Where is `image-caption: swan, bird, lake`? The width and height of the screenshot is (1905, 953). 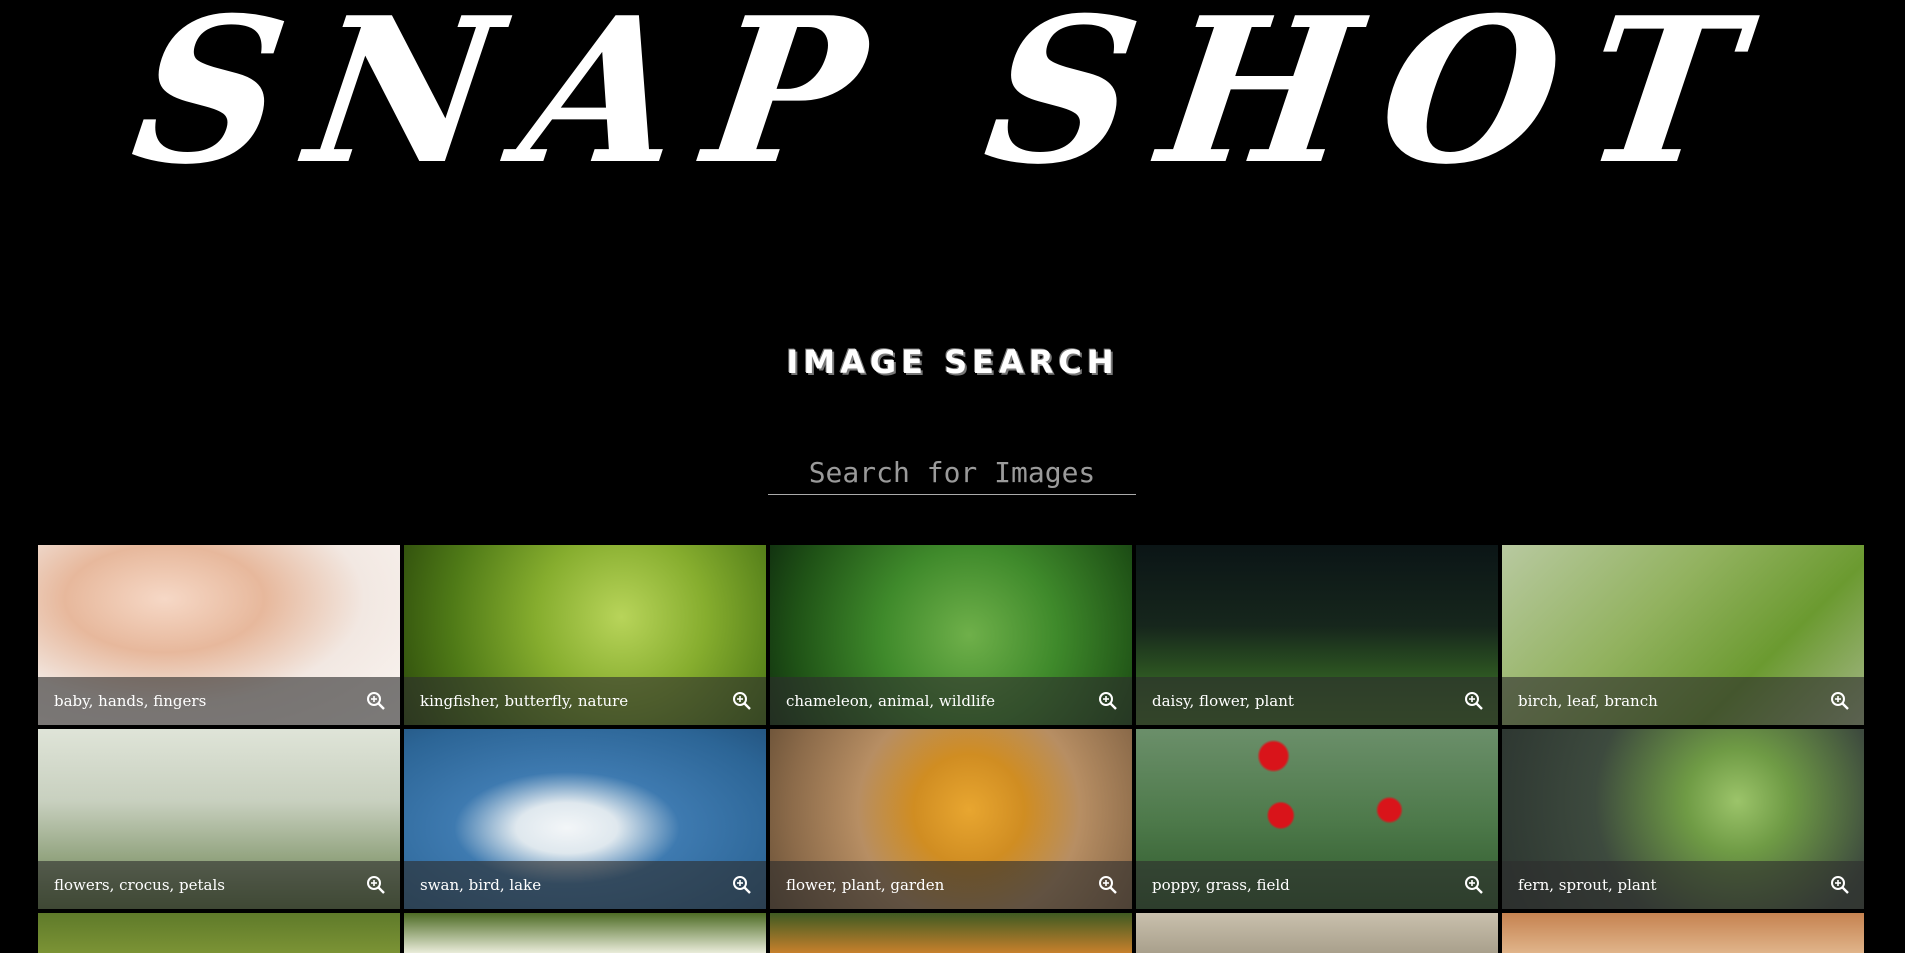
image-caption: swan, bird, lake is located at coordinates (585, 885).